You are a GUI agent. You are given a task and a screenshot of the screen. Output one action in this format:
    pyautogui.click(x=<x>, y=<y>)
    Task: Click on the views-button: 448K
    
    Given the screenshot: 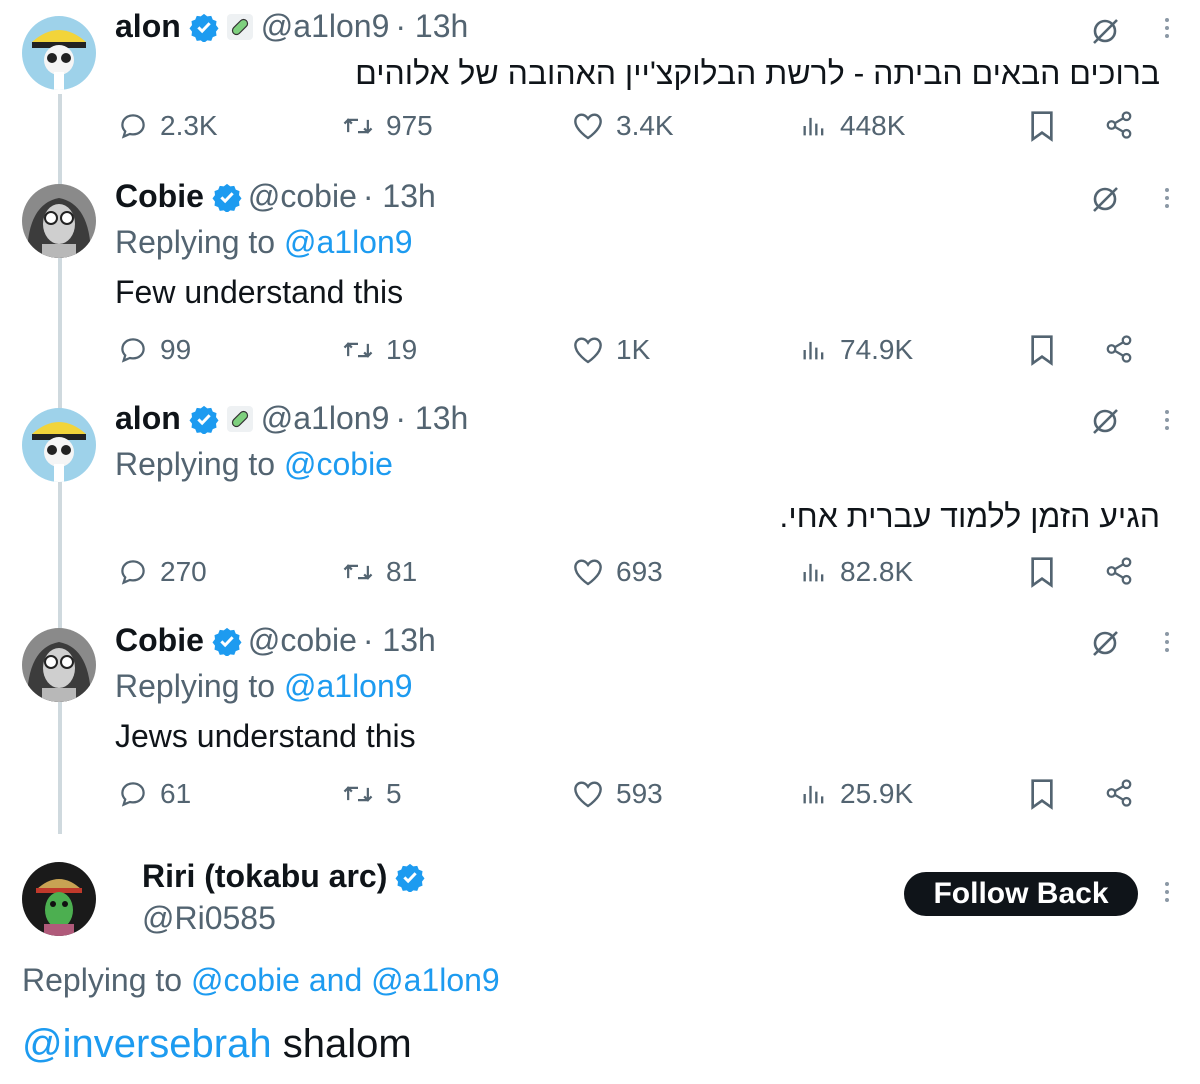 What is the action you would take?
    pyautogui.click(x=852, y=126)
    